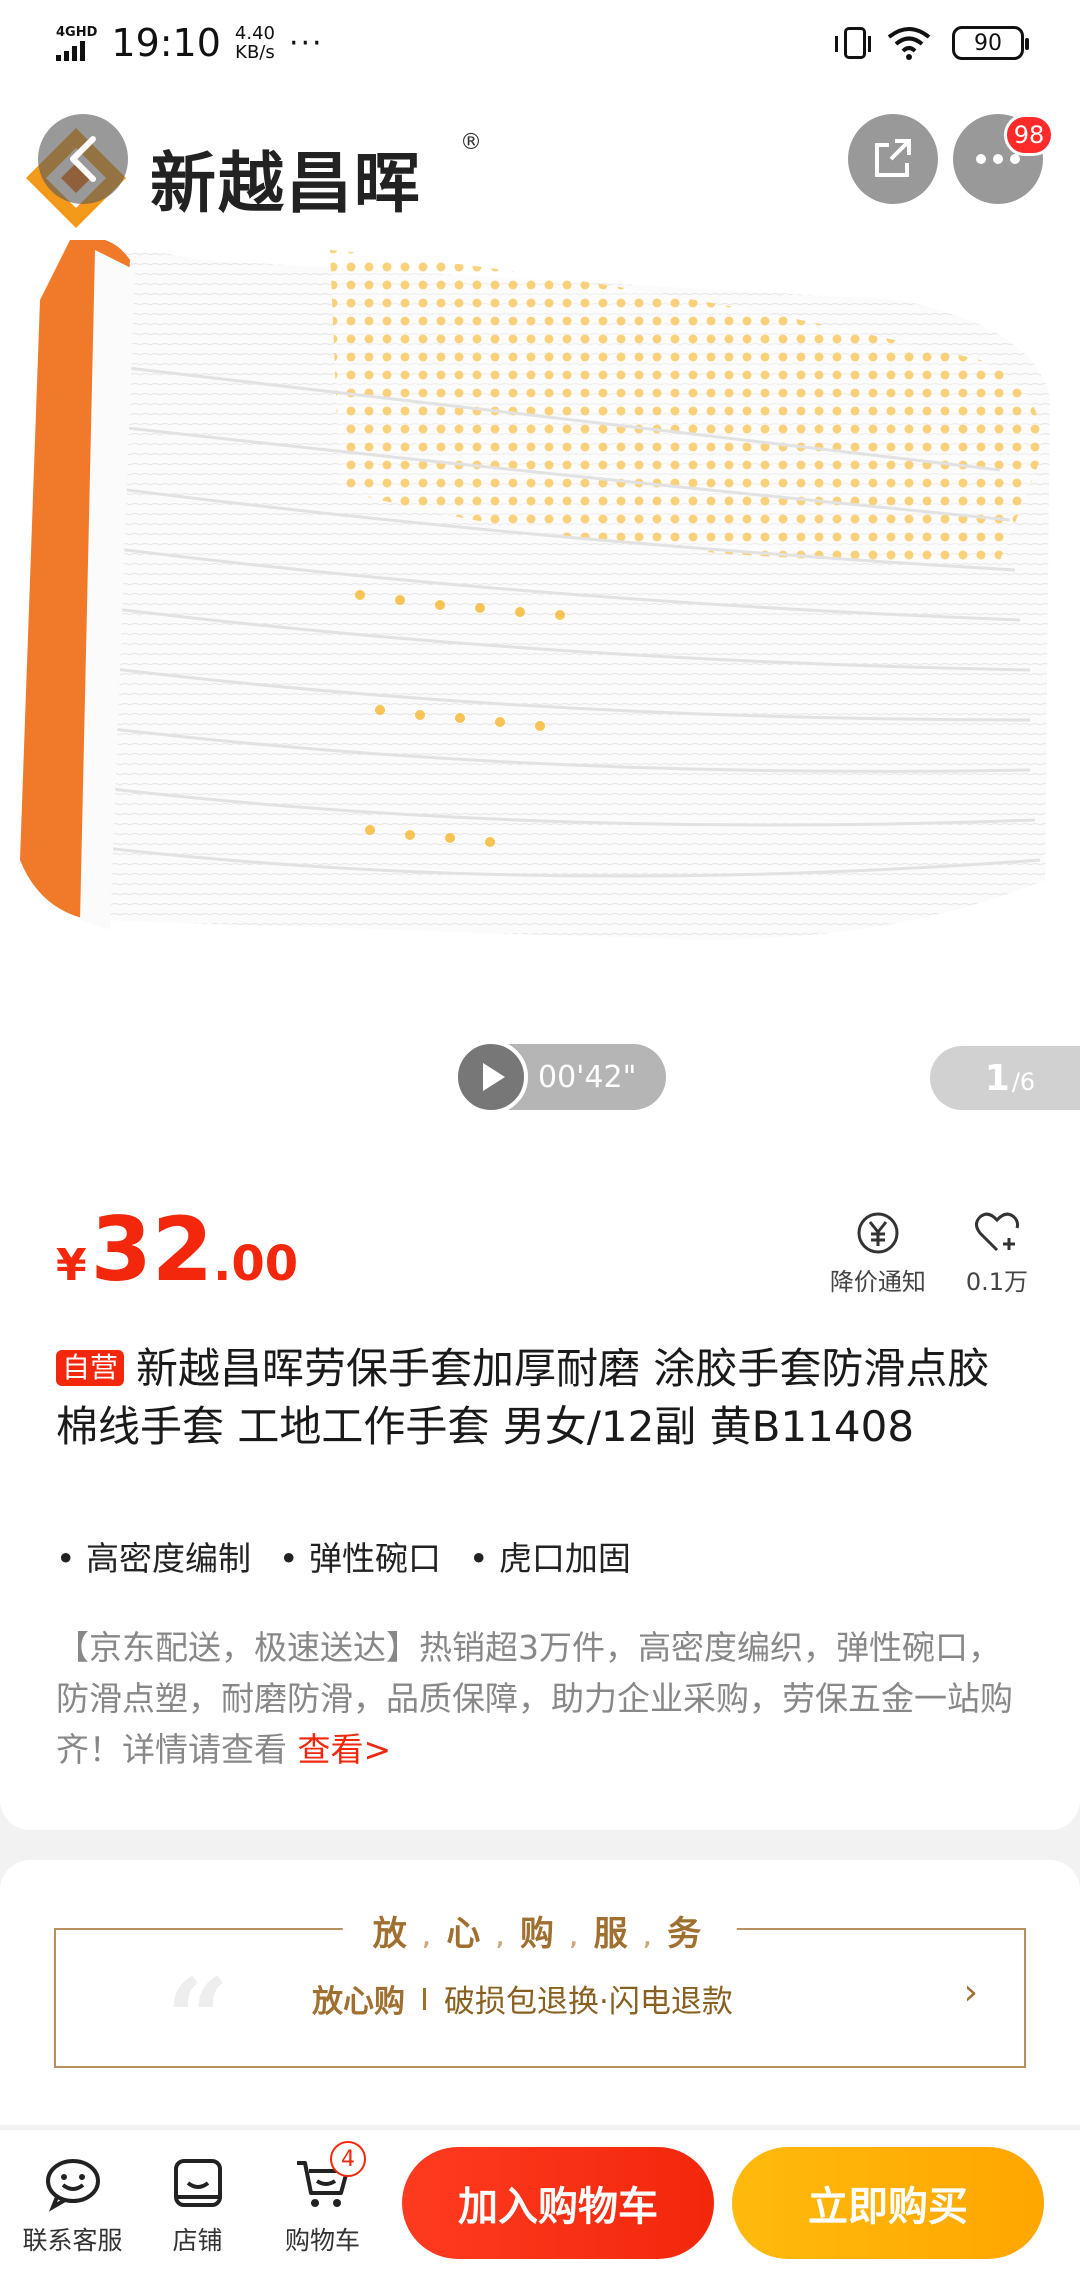 The height and width of the screenshot is (2280, 1080). What do you see at coordinates (153, 1556) in the screenshot?
I see `feature-item: 高密度编制` at bounding box center [153, 1556].